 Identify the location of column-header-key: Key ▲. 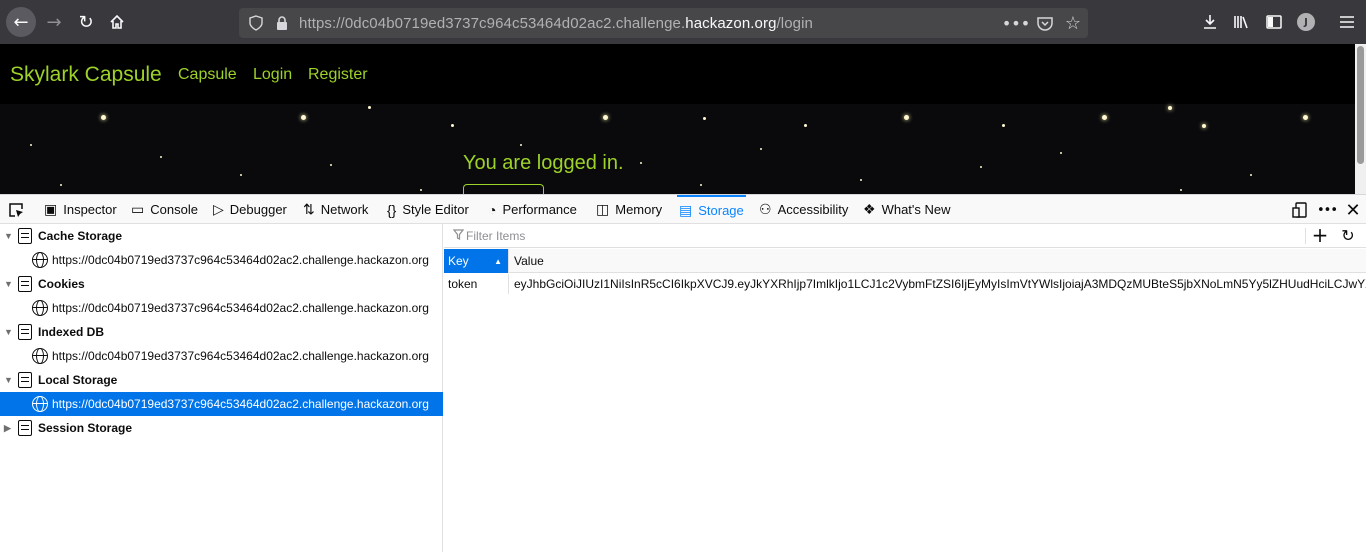
(476, 261).